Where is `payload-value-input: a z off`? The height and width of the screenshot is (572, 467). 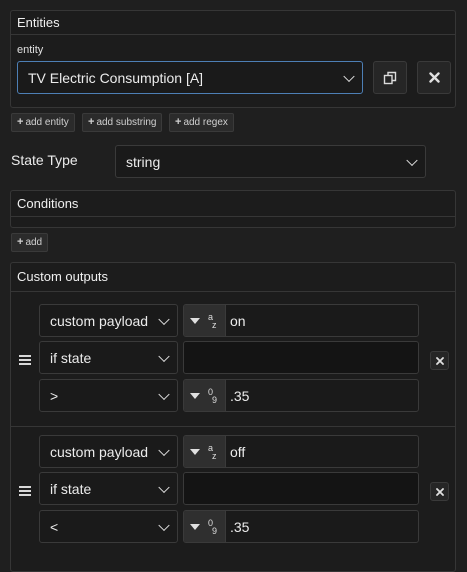 payload-value-input: a z off is located at coordinates (301, 451).